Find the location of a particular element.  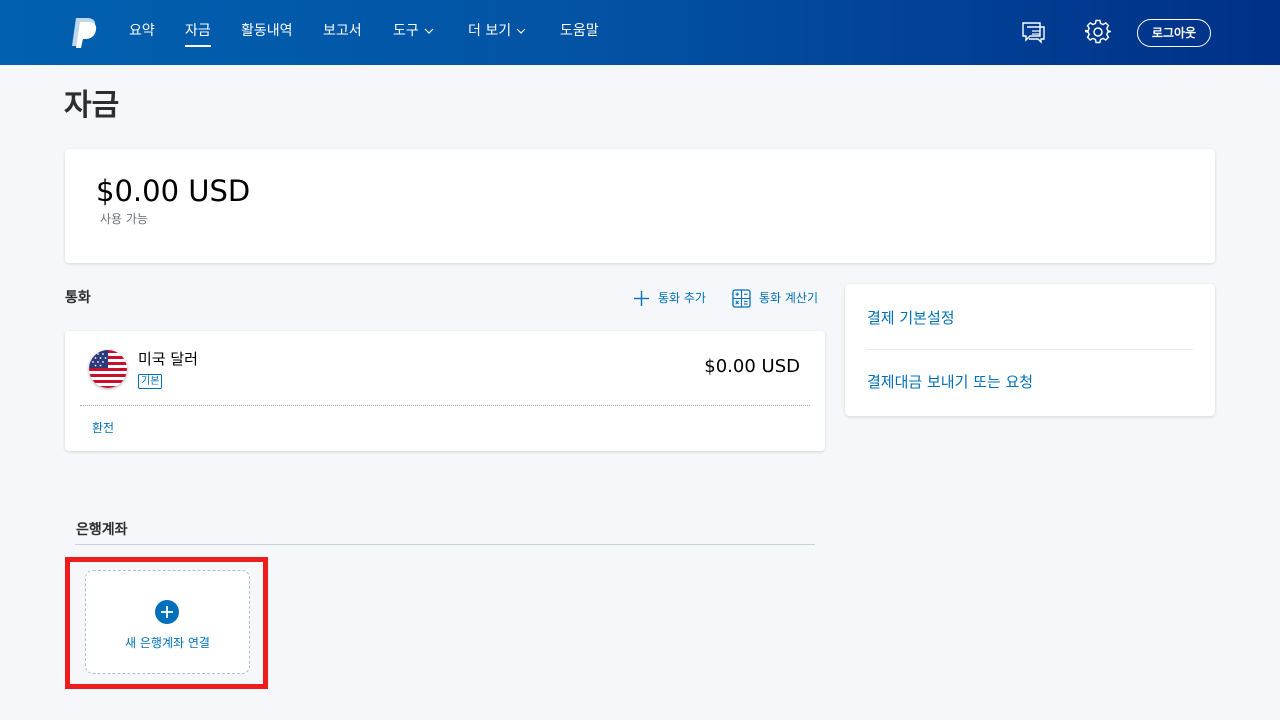

add-currency-label: 통화 추가 is located at coordinates (682, 298).